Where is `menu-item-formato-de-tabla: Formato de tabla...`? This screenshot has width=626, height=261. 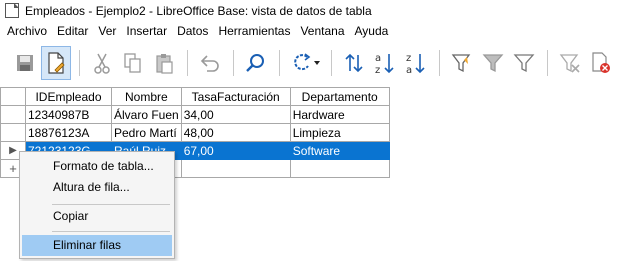
menu-item-formato-de-tabla: Formato de tabla... is located at coordinates (97, 166).